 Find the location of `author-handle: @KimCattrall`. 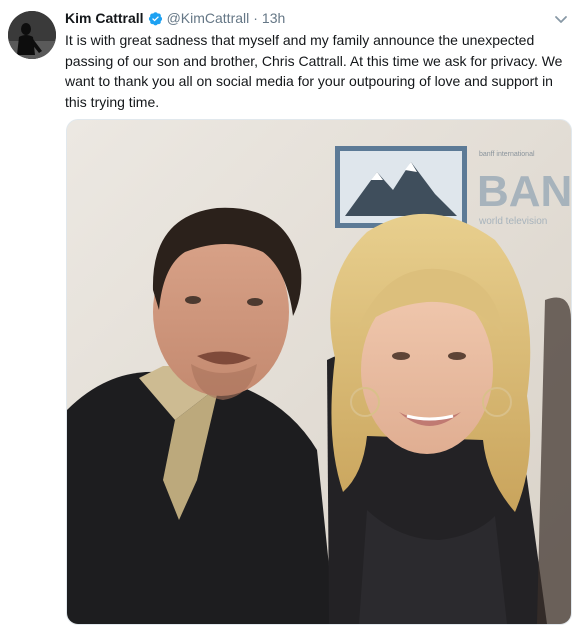

author-handle: @KimCattrall is located at coordinates (208, 18).